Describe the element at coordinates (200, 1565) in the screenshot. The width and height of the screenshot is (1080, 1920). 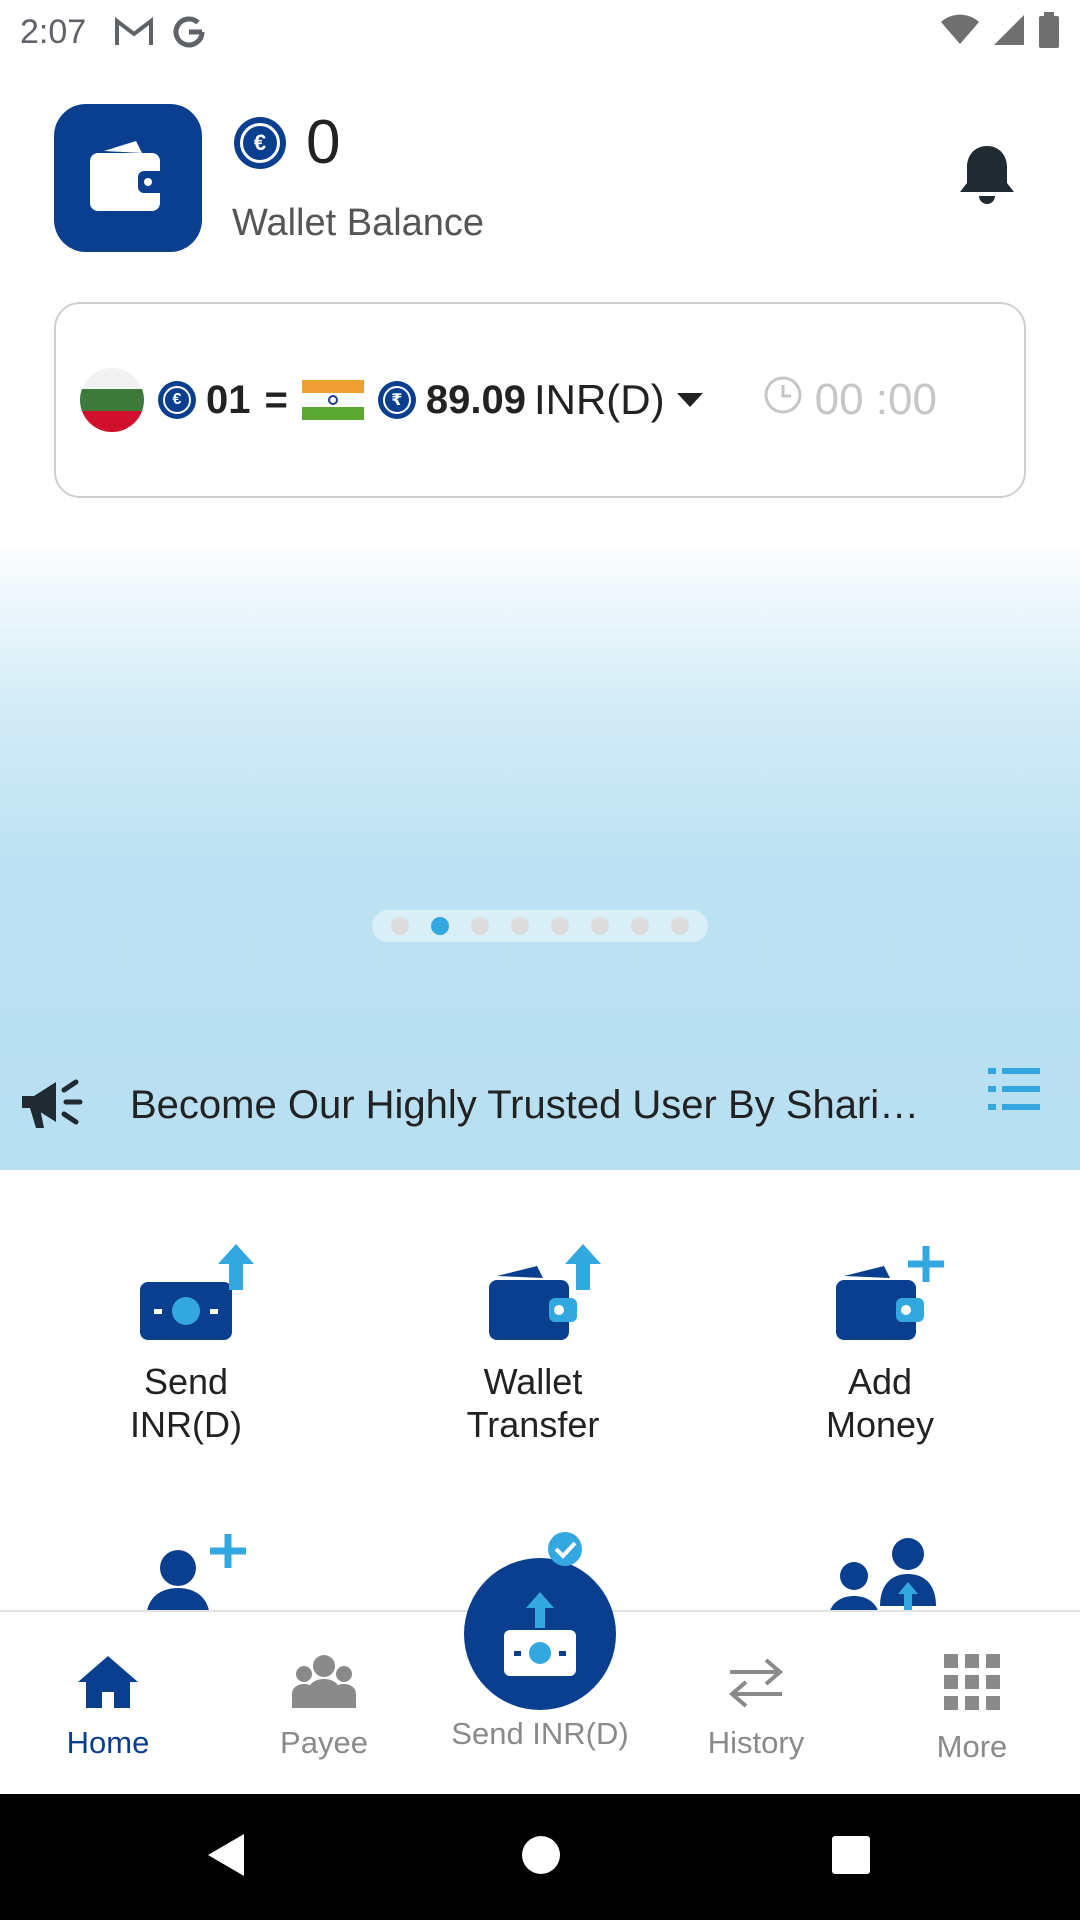
I see `add-payee-action` at that location.